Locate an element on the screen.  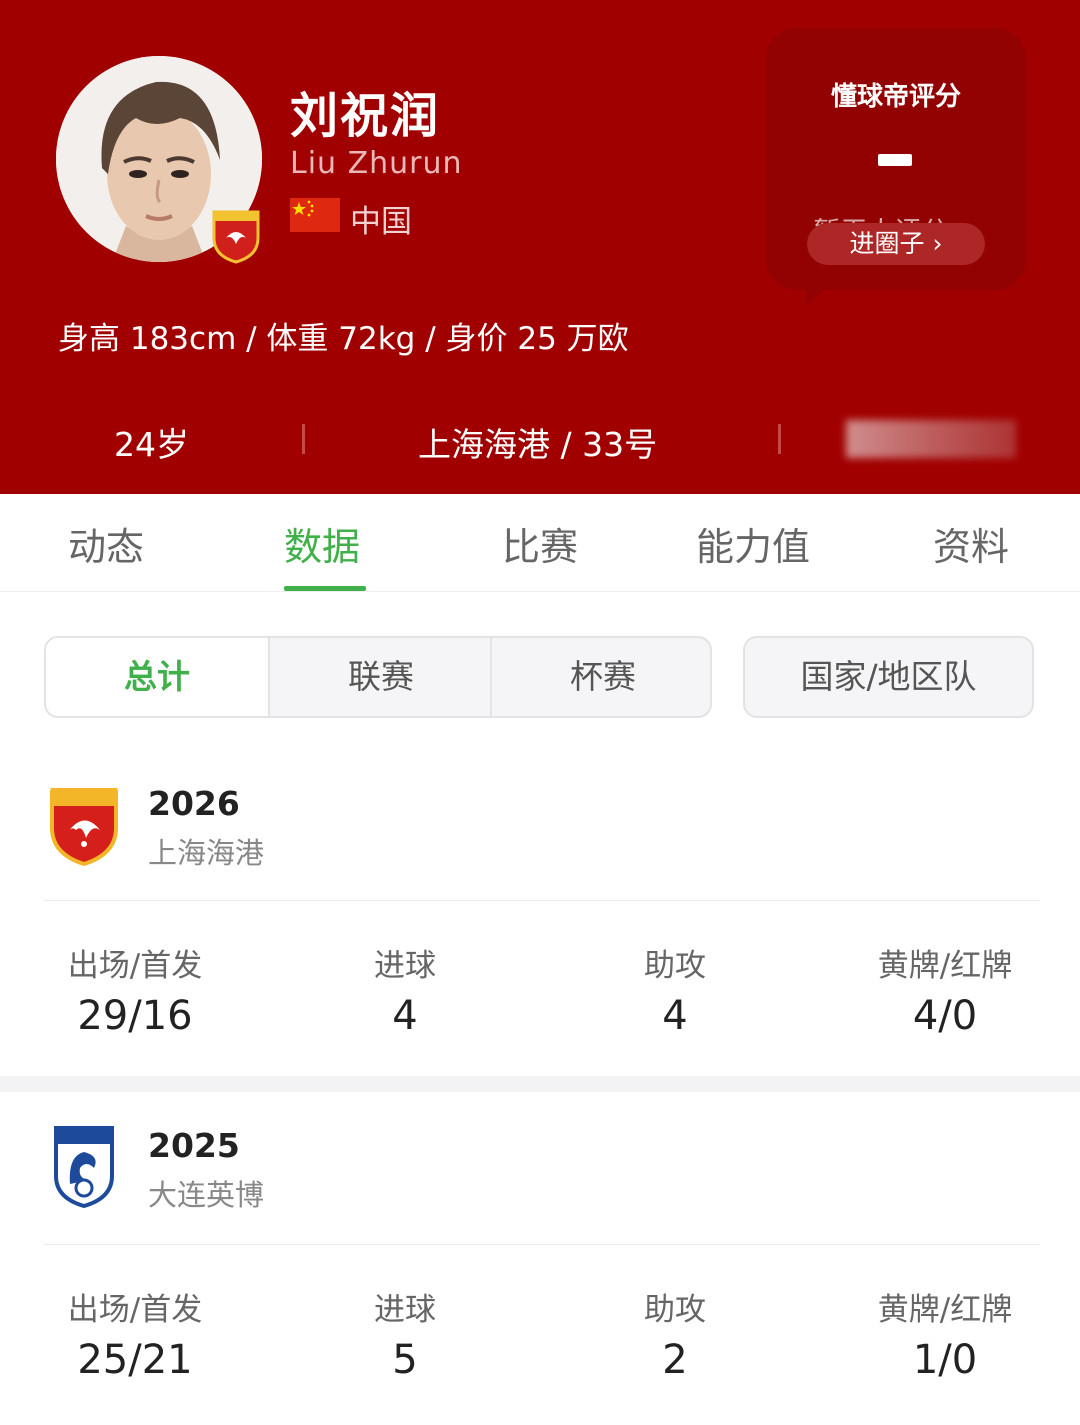
shanghai-port-logo-icon is located at coordinates (84, 825).